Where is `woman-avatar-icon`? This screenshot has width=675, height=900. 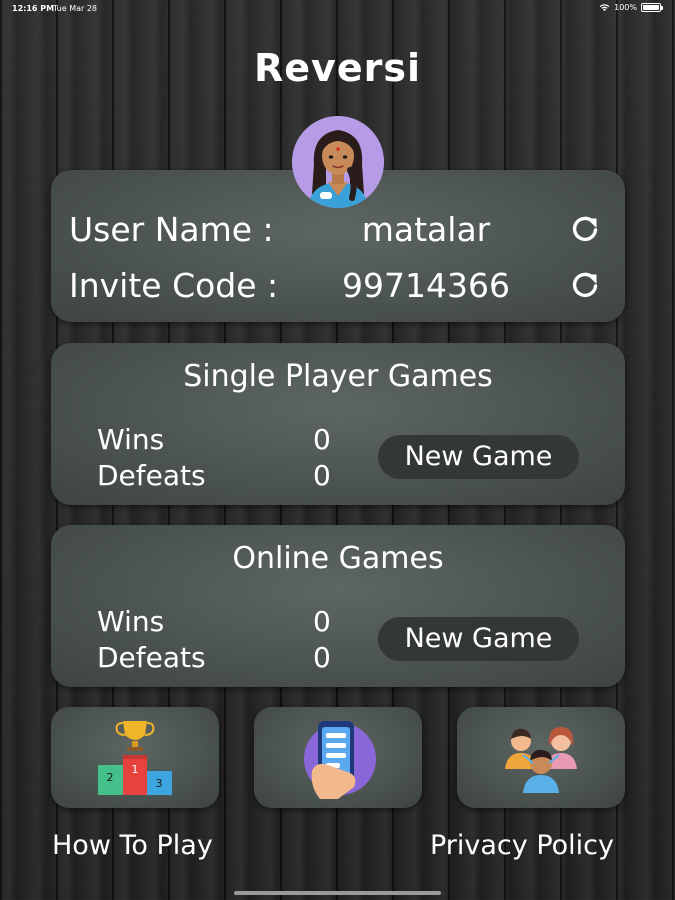 woman-avatar-icon is located at coordinates (338, 162).